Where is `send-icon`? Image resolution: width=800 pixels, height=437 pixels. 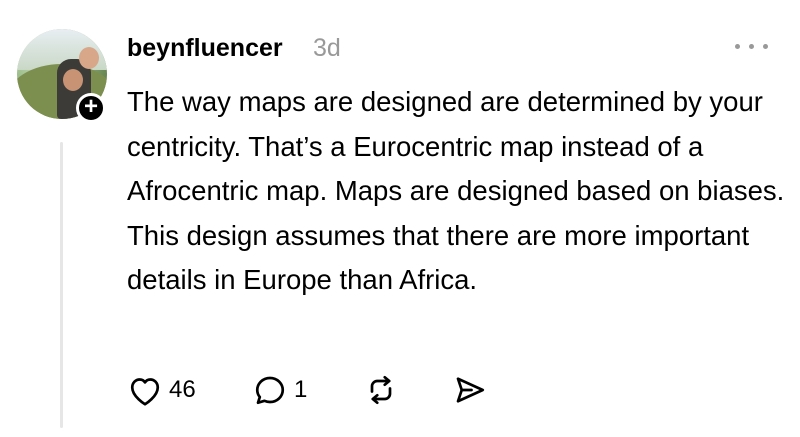 send-icon is located at coordinates (470, 390).